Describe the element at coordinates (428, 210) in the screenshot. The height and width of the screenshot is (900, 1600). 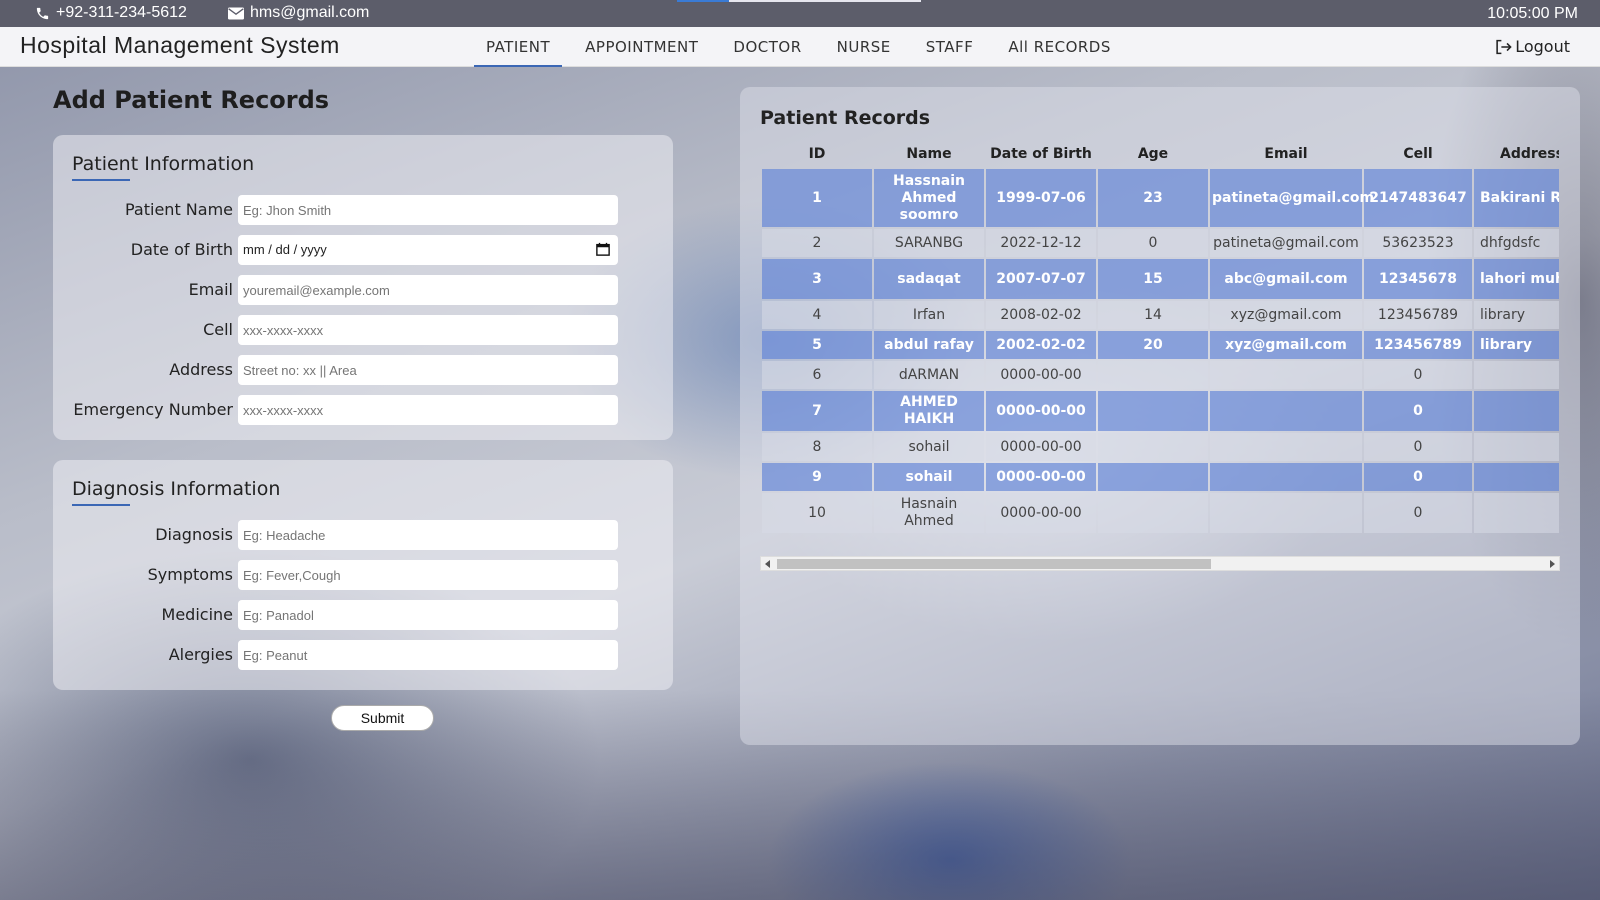
I see `patient-name-input` at that location.